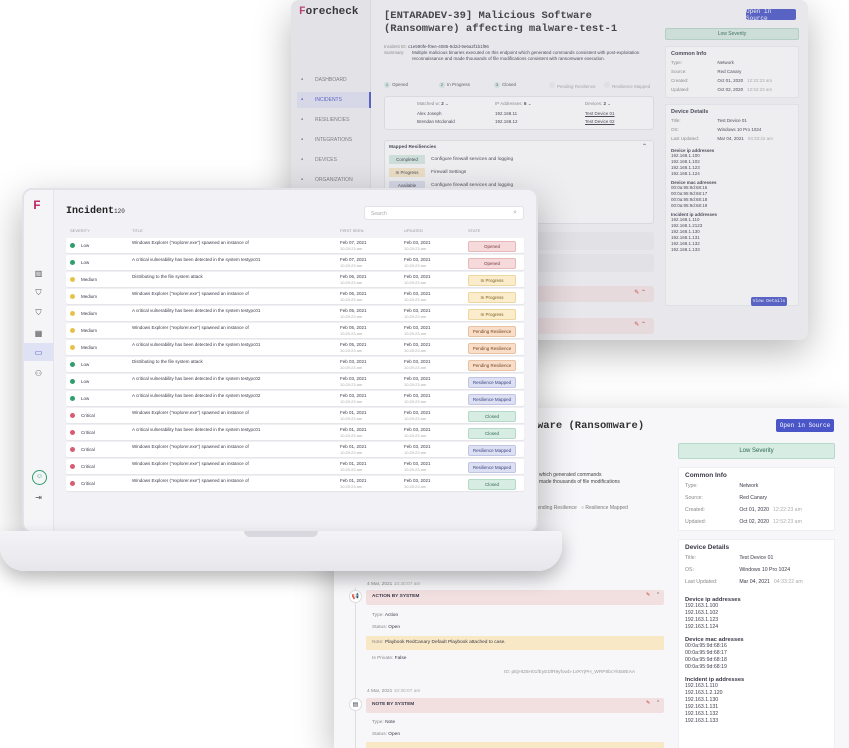 This screenshot has height=748, width=849. What do you see at coordinates (600, 121) in the screenshot?
I see `device-link: Test Device 02` at bounding box center [600, 121].